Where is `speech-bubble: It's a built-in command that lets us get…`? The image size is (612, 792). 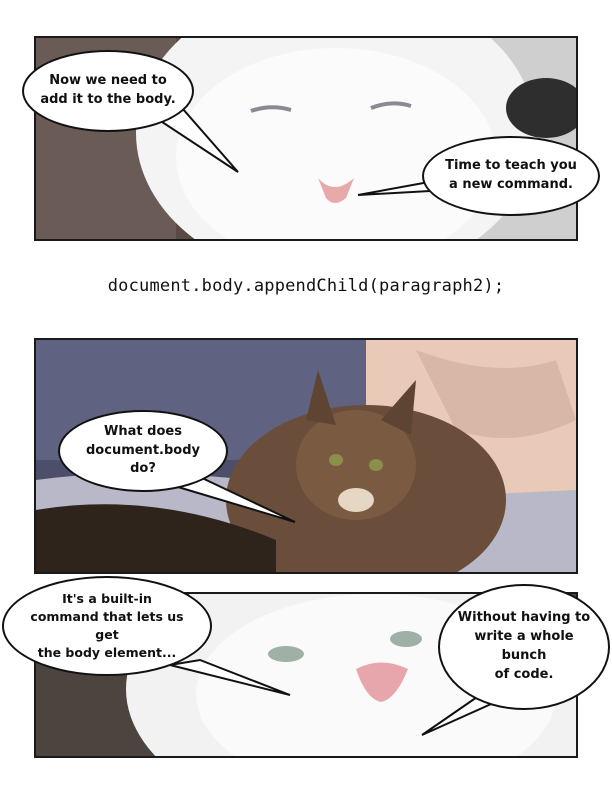
speech-bubble: It's a built-in command that lets us get… is located at coordinates (107, 626).